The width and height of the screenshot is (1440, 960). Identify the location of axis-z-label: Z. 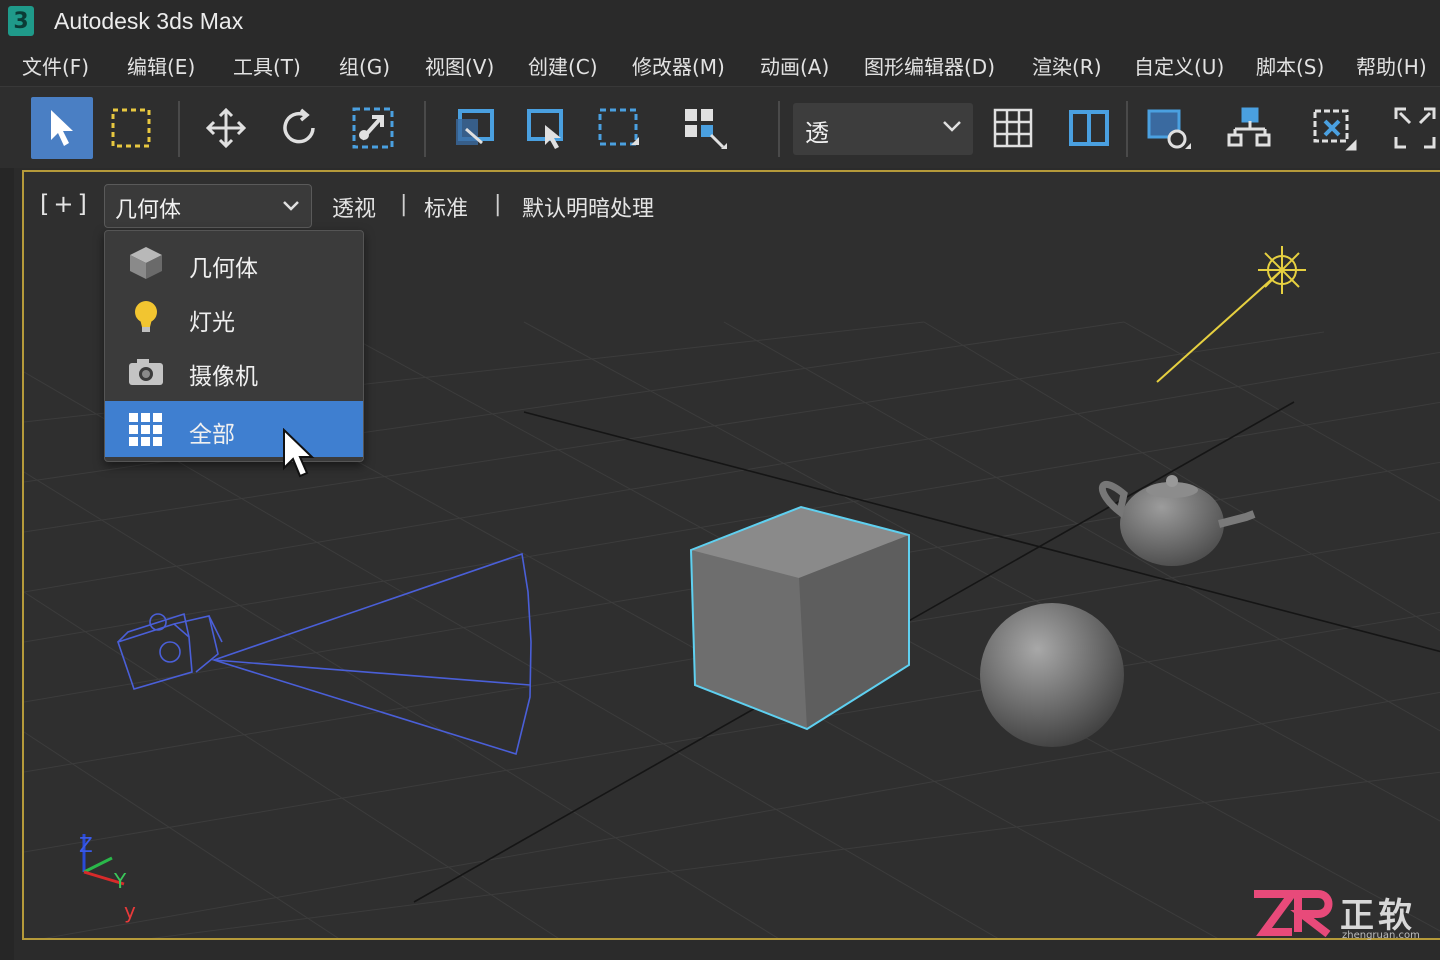
(86, 845).